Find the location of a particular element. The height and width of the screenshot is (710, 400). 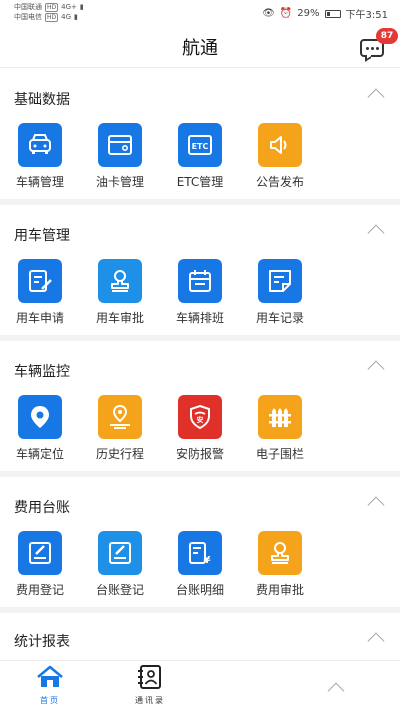

signal-icon: ▮ is located at coordinates (81, 7).